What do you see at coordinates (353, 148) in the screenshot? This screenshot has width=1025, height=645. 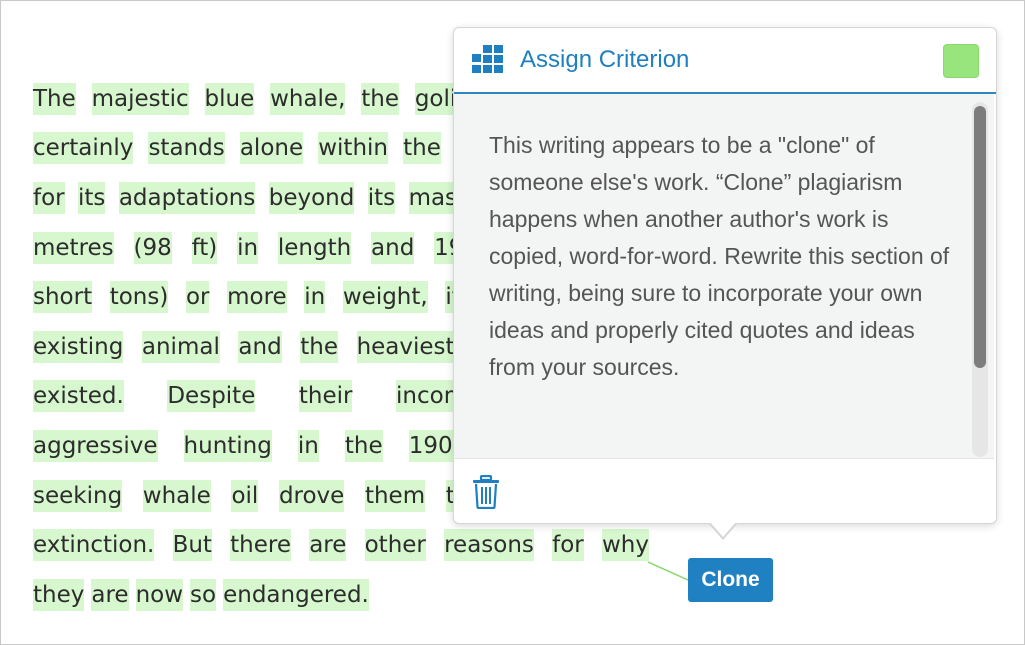 I see `highlighted-word: within` at bounding box center [353, 148].